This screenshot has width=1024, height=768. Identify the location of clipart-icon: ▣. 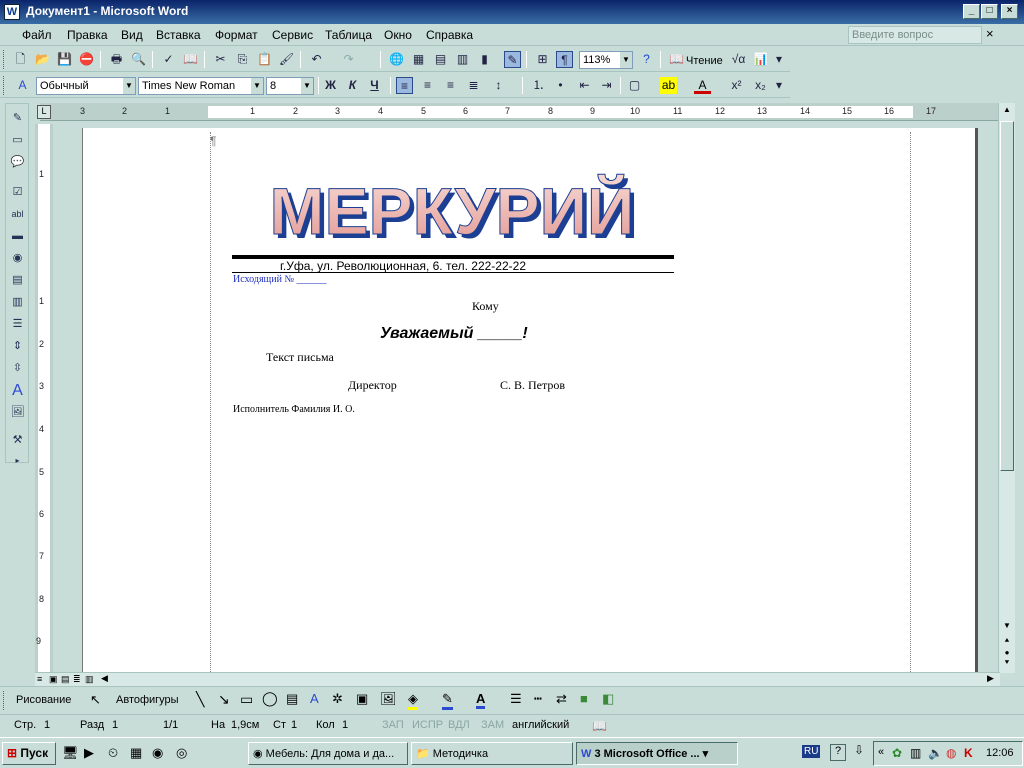
(362, 699).